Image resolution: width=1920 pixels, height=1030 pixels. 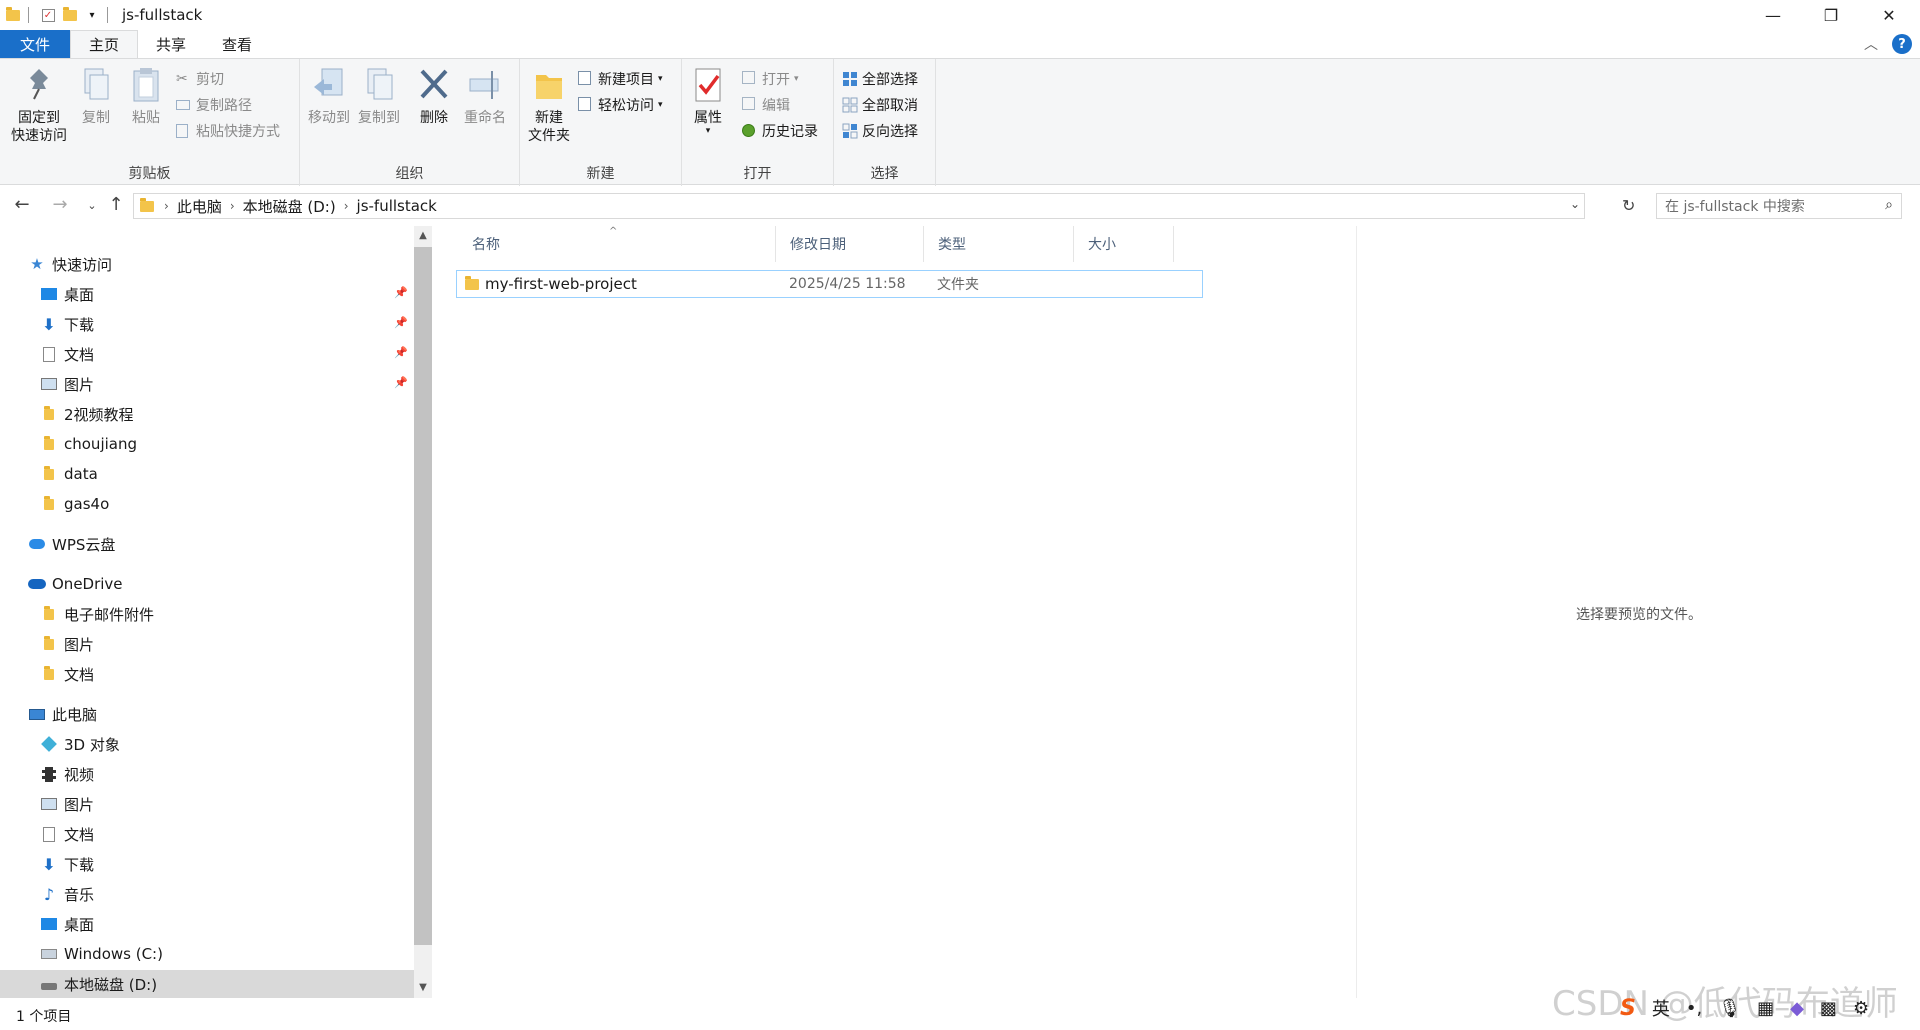 What do you see at coordinates (22, 204) in the screenshot?
I see `back-arrow-icon: ←` at bounding box center [22, 204].